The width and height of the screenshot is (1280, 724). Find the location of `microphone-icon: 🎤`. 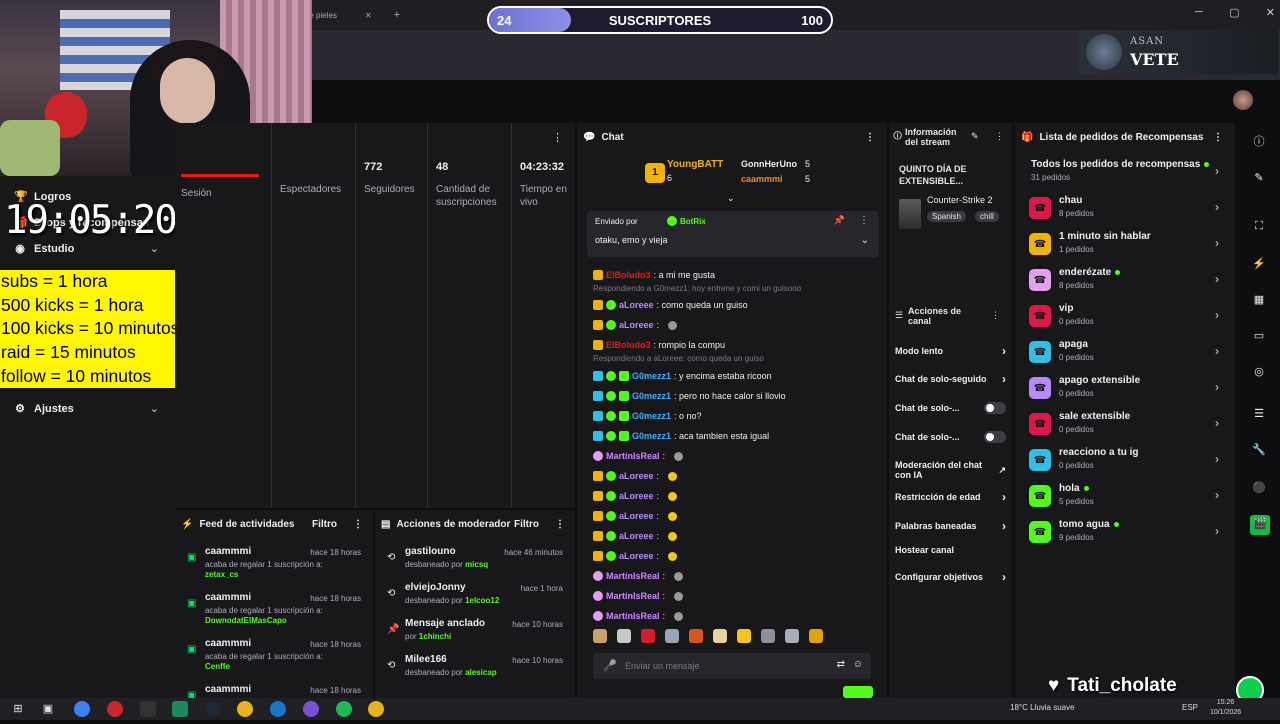

microphone-icon: 🎤 is located at coordinates (610, 665).